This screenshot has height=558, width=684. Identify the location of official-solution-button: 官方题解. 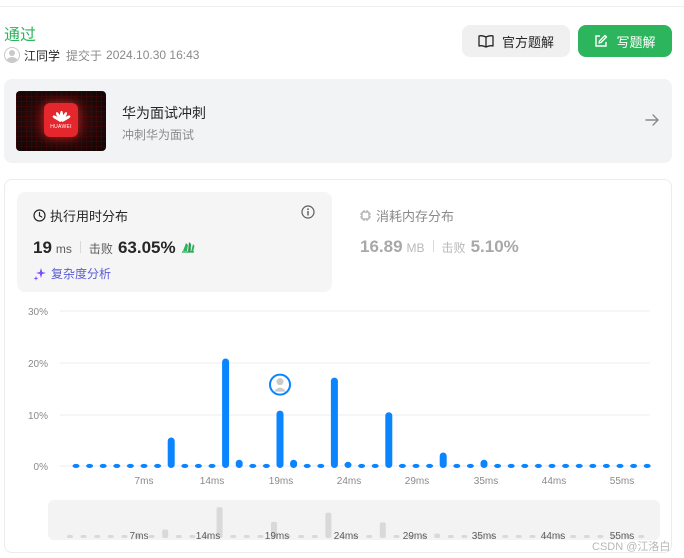
(516, 41).